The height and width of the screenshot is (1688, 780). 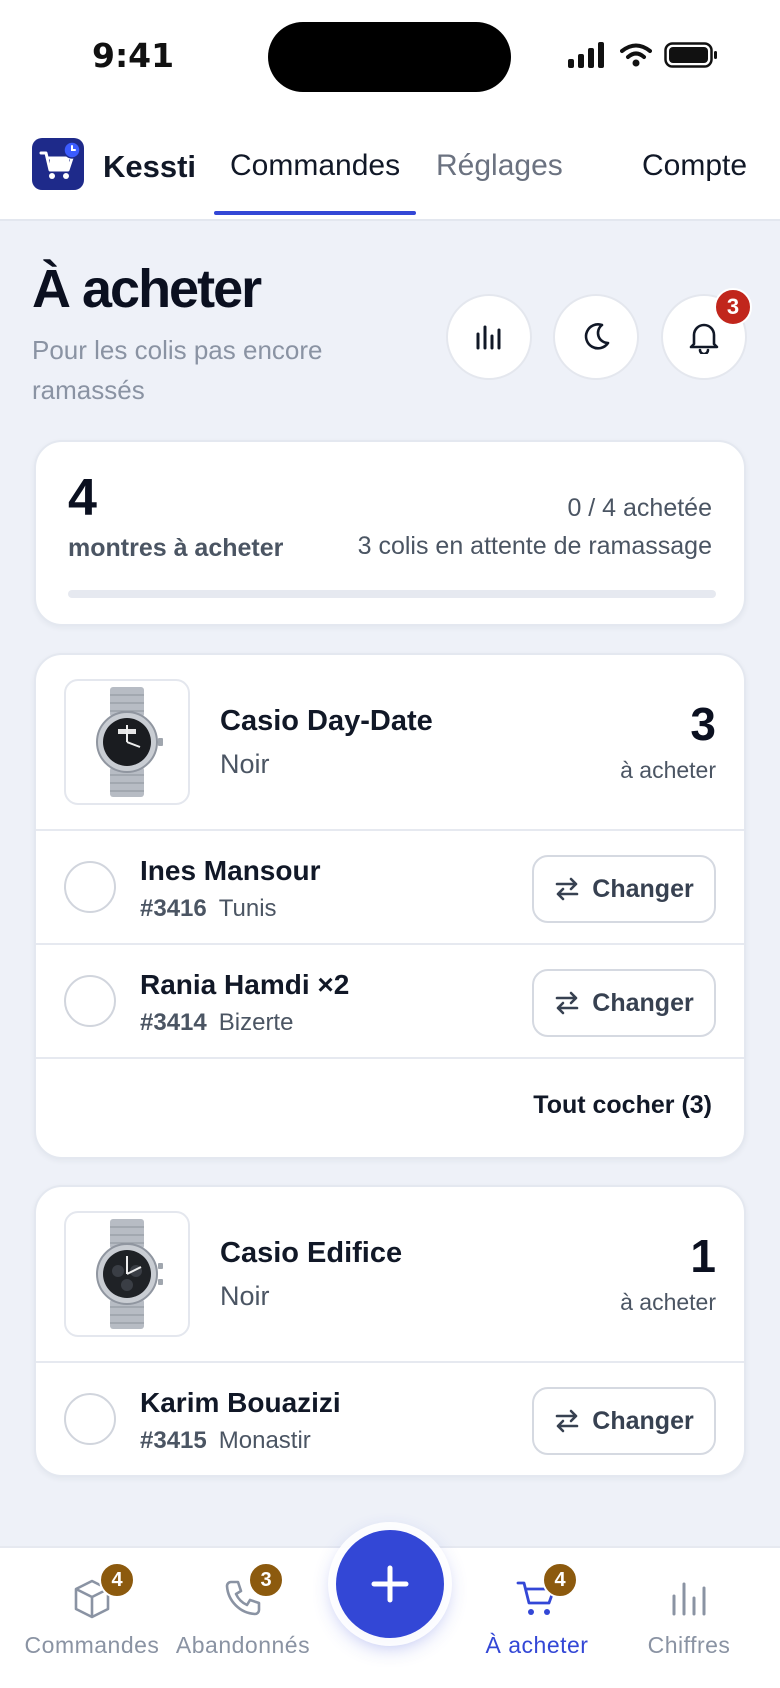 I want to click on watch-day-date-icon, so click(x=129, y=742).